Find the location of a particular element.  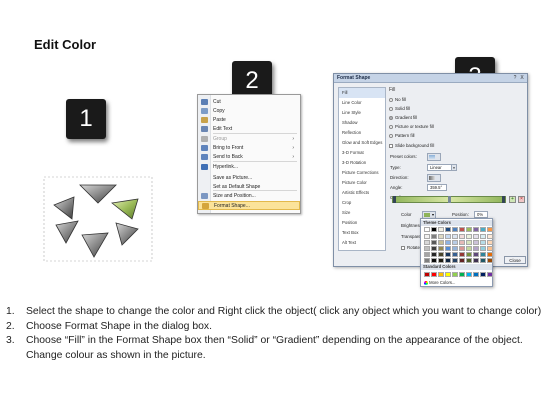

close-button: Close is located at coordinates (515, 260).